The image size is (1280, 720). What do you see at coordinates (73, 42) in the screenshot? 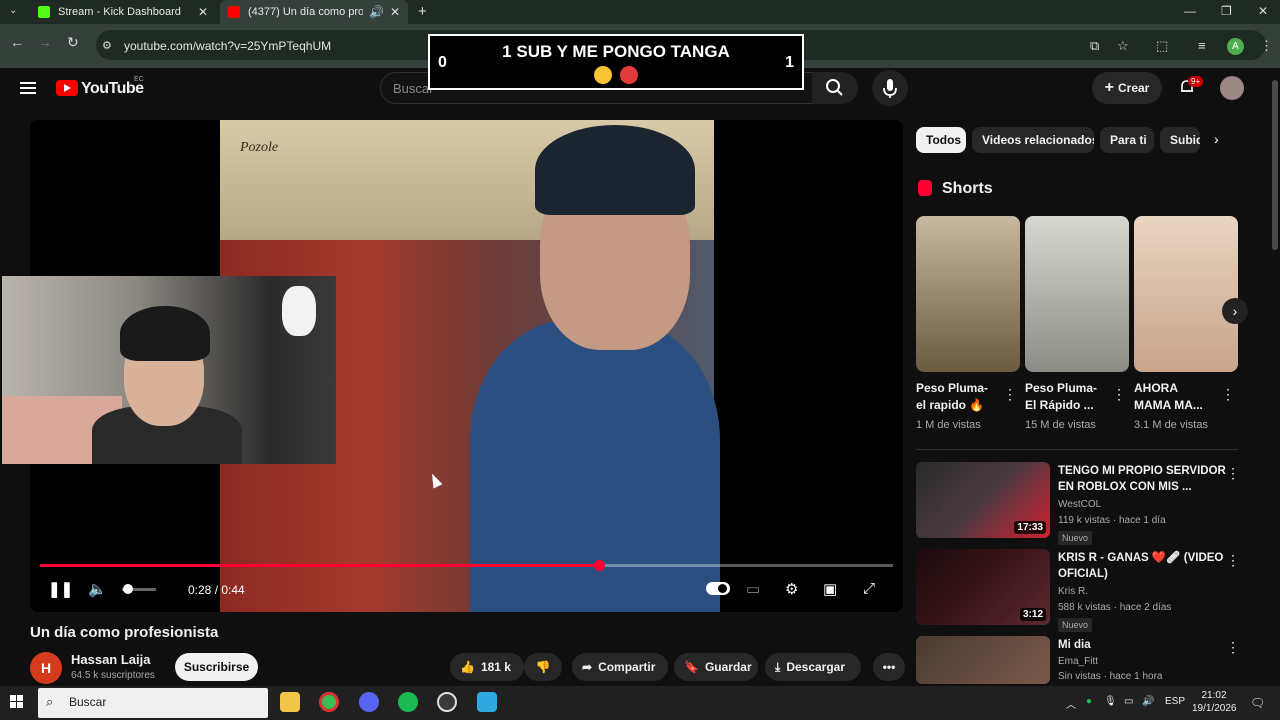
I see `reload-button: ↻` at bounding box center [73, 42].